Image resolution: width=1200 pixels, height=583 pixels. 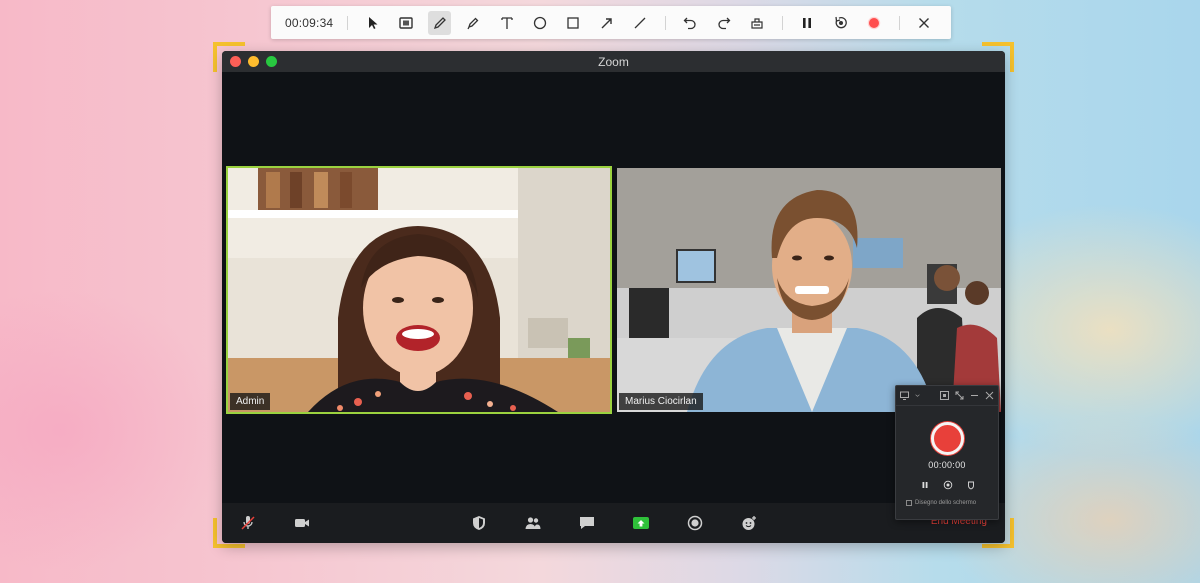 What do you see at coordinates (946, 503) in the screenshot?
I see `screen-drawing-label: Disegno dello schermo` at bounding box center [946, 503].